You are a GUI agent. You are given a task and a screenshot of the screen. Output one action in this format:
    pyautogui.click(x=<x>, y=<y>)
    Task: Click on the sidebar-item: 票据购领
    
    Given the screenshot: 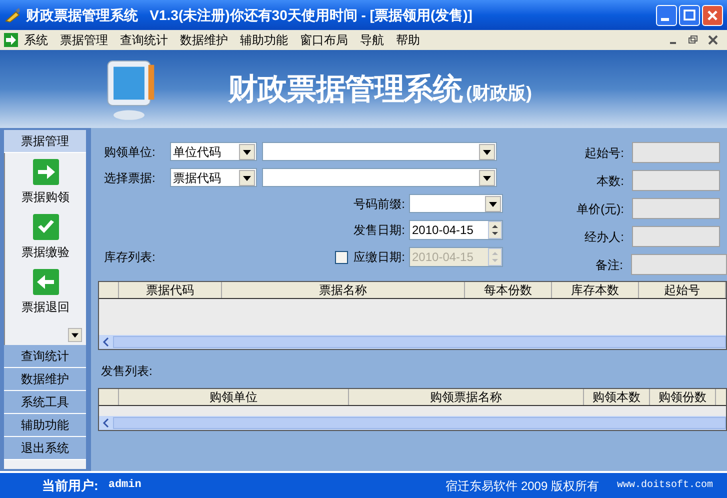 What is the action you would take?
    pyautogui.click(x=46, y=182)
    